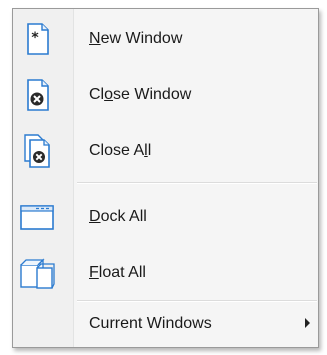 Image resolution: width=327 pixels, height=355 pixels. I want to click on submenu-arrow-icon, so click(307, 323).